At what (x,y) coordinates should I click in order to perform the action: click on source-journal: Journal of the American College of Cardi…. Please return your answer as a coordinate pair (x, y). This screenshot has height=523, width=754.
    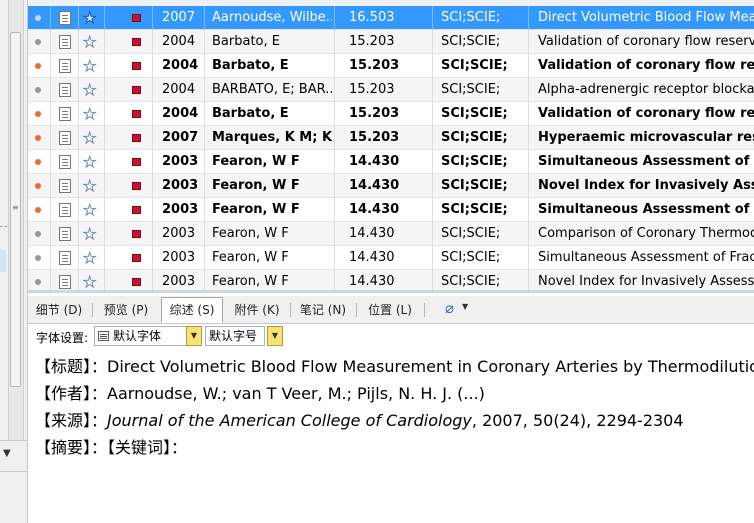
    Looking at the image, I should click on (289, 420).